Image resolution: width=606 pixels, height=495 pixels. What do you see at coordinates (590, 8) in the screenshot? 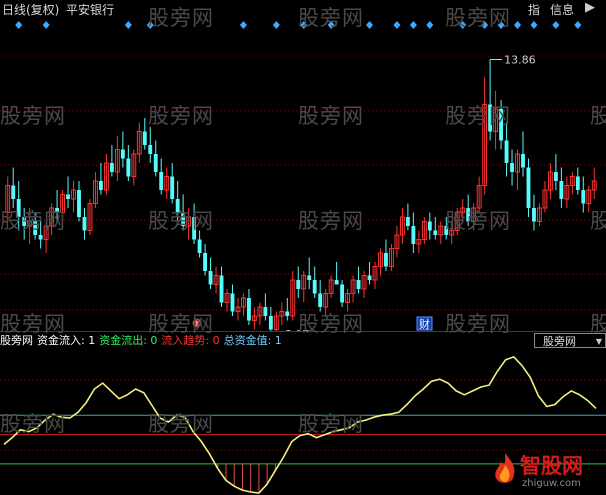
I see `expand-arrow-icon: ▶` at bounding box center [590, 8].